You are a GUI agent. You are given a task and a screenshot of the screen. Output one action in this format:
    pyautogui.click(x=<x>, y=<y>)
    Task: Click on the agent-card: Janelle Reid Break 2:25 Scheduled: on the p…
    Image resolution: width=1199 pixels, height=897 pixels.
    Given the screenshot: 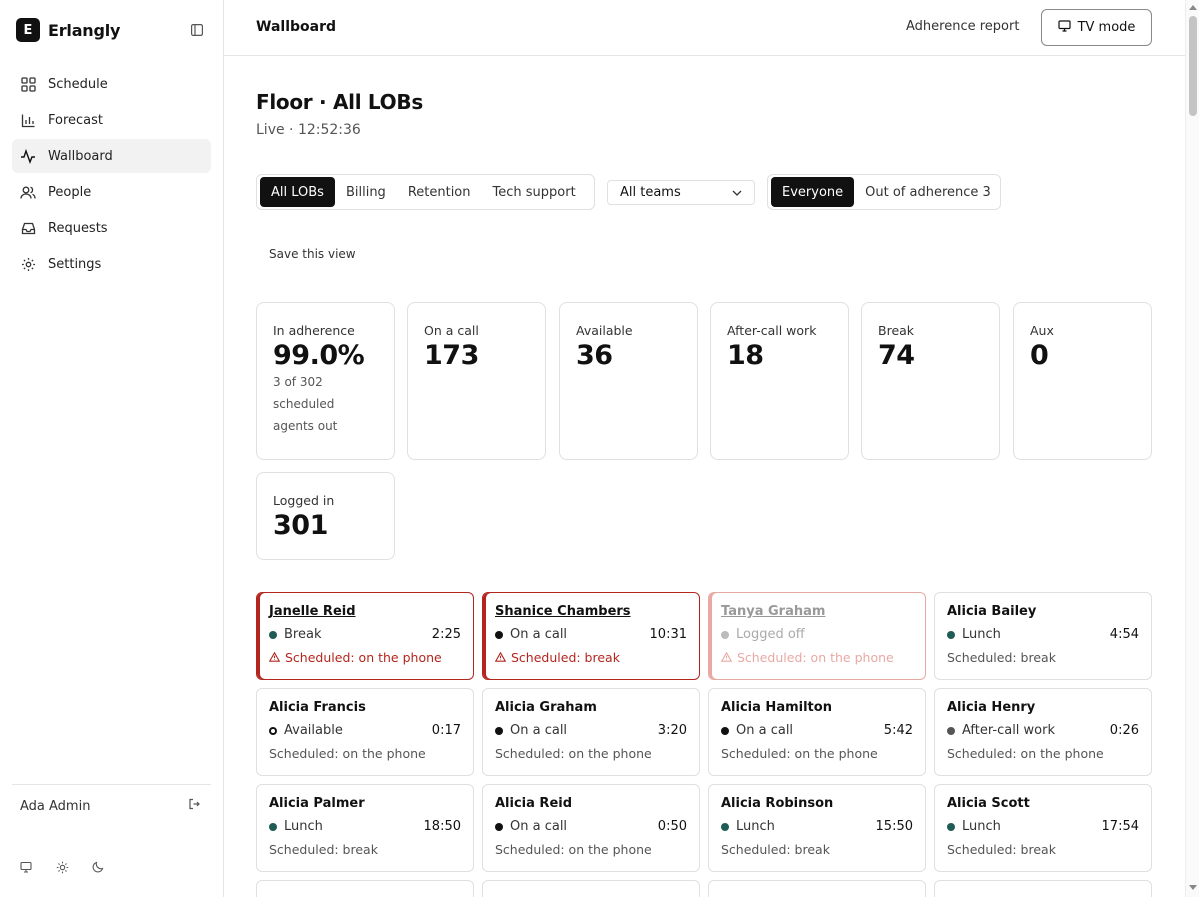 What is the action you would take?
    pyautogui.click(x=365, y=636)
    